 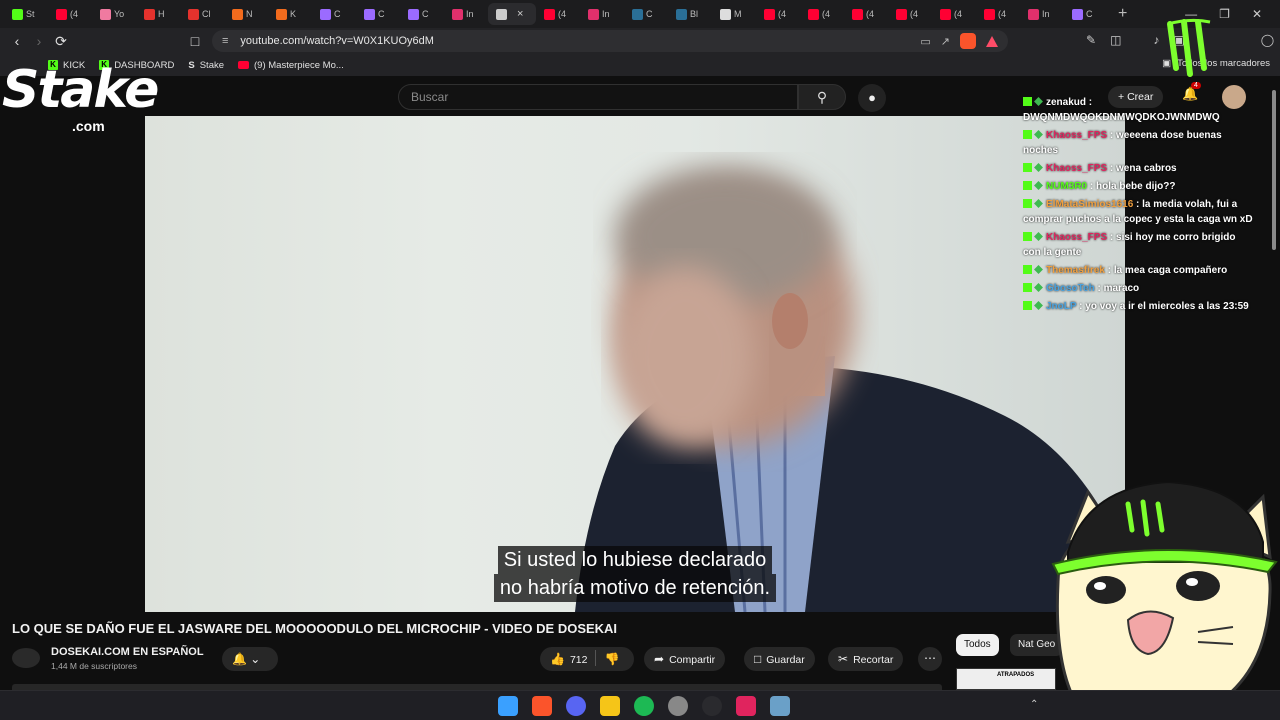 What do you see at coordinates (1156, 40) in the screenshot?
I see `media-icon: ♪` at bounding box center [1156, 40].